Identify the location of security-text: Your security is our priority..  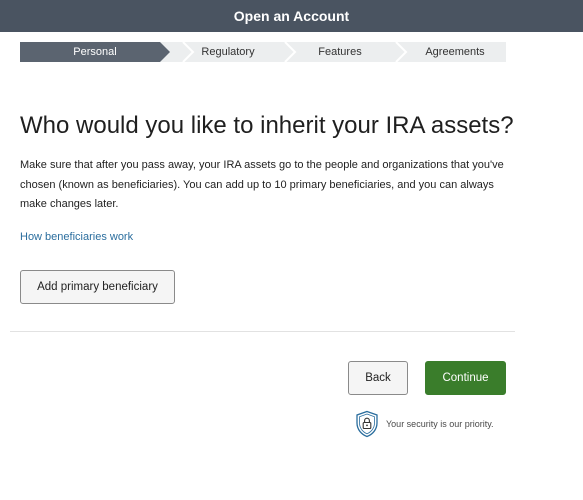
(440, 424).